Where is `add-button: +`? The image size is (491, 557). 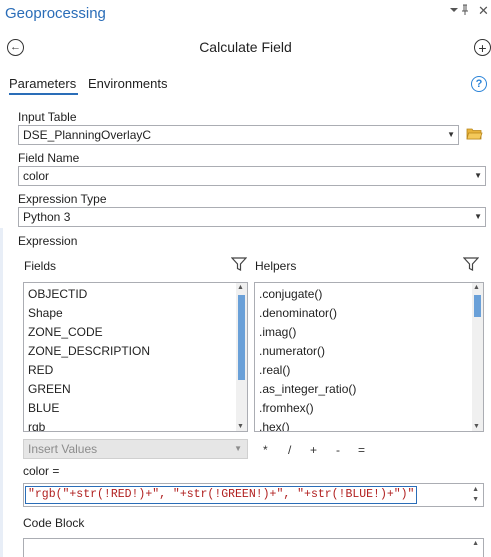
add-button: + is located at coordinates (482, 47).